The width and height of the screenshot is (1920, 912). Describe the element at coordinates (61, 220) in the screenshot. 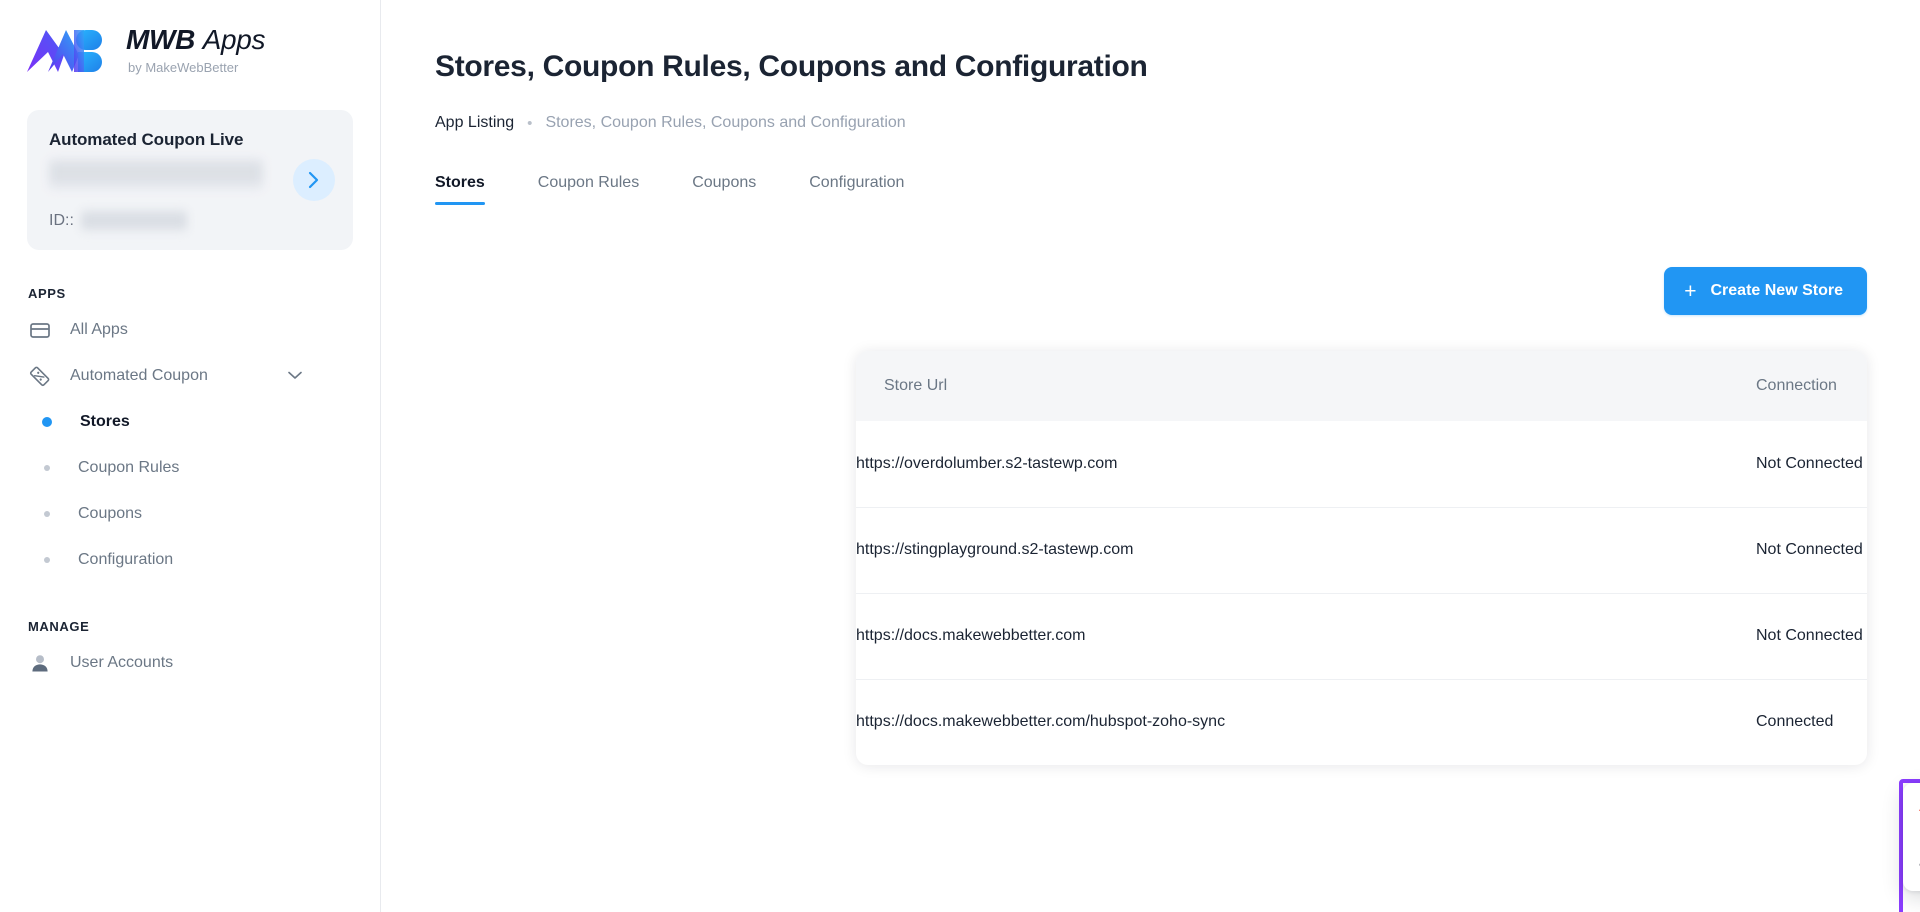

I see `account-id-label: ID::` at that location.